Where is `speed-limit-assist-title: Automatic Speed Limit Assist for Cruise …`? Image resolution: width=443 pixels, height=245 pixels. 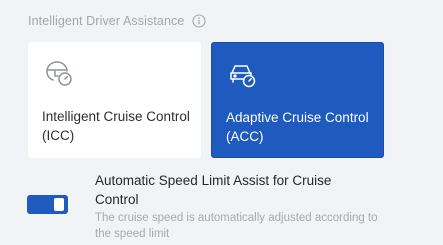
speed-limit-assist-title: Automatic Speed Limit Assist for Cruise … is located at coordinates (213, 190).